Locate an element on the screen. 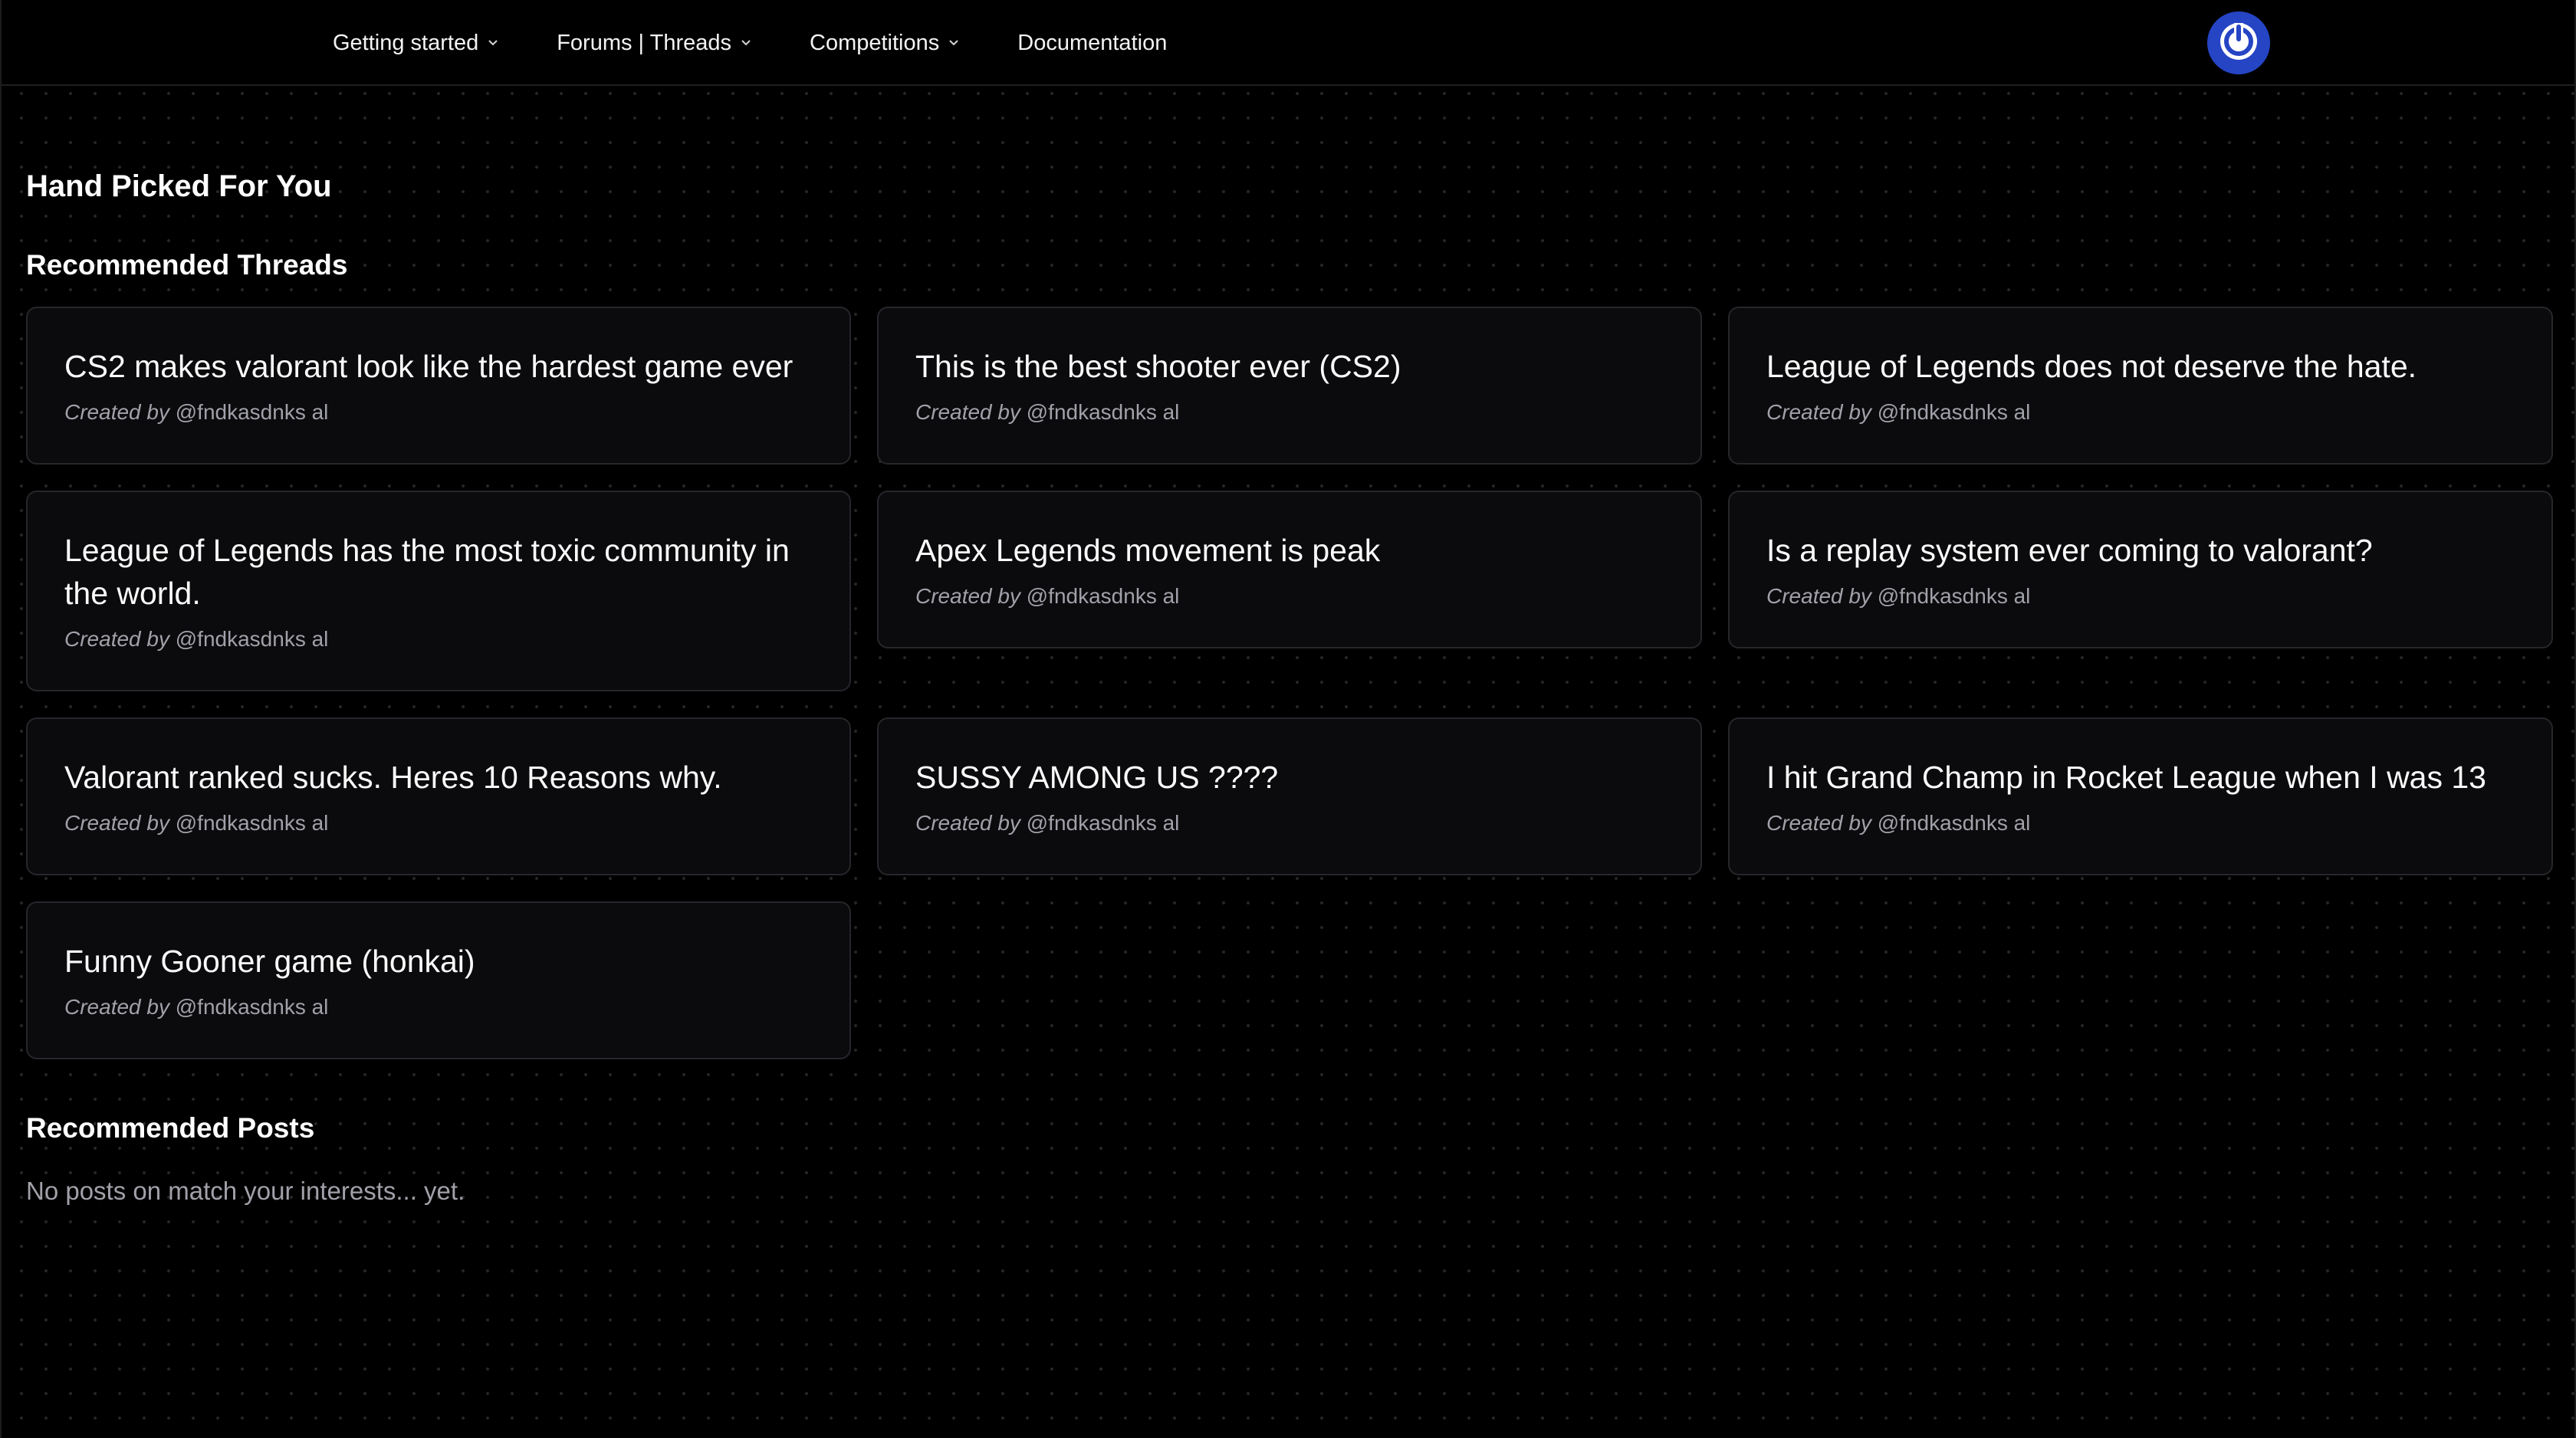  nav-item-label: Getting started is located at coordinates (406, 42).